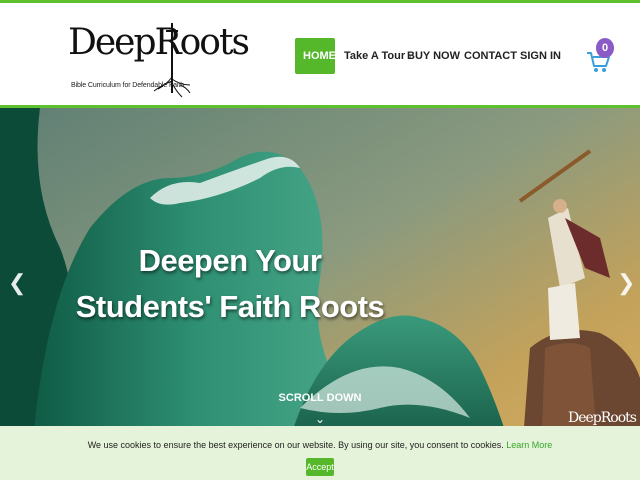 This screenshot has width=640, height=480. What do you see at coordinates (128, 85) in the screenshot?
I see `logo-tagline: Bible Curriculum for Defendable Faith` at bounding box center [128, 85].